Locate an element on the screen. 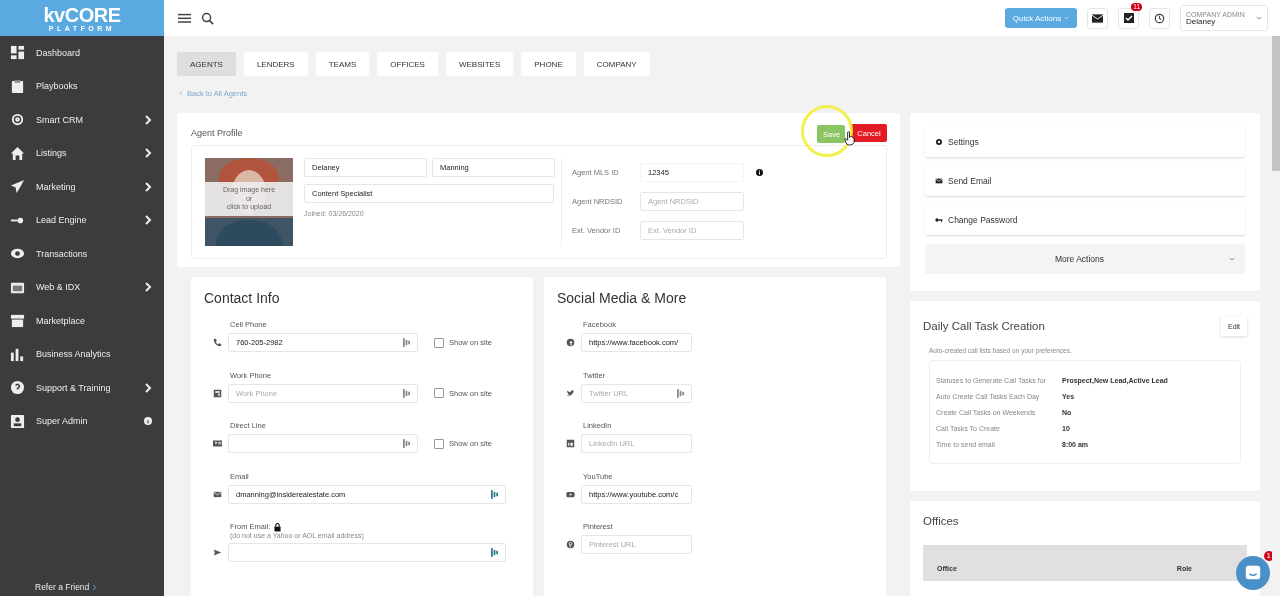  store-icon is located at coordinates (17, 321).